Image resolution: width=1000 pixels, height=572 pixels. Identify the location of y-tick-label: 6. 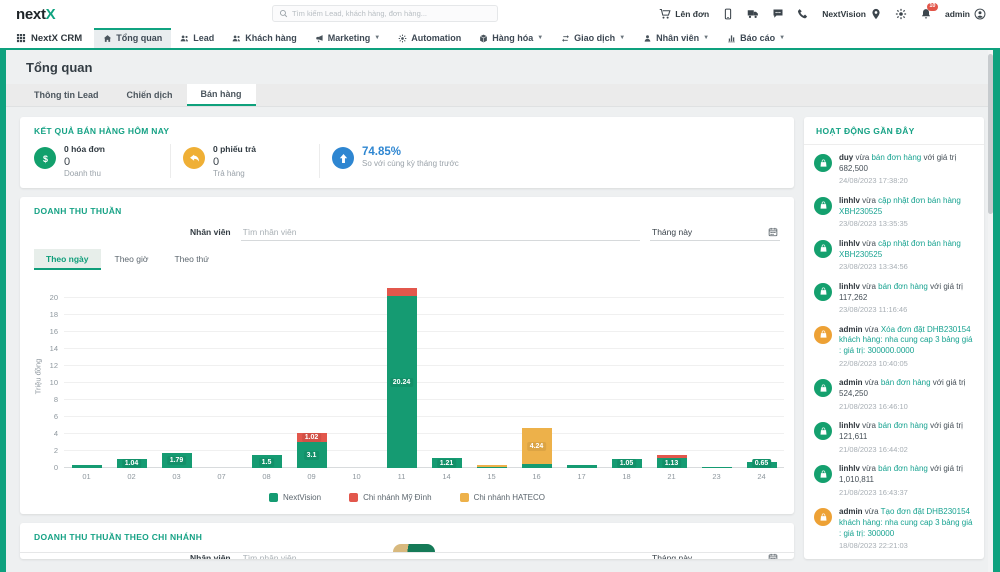
(55, 416).